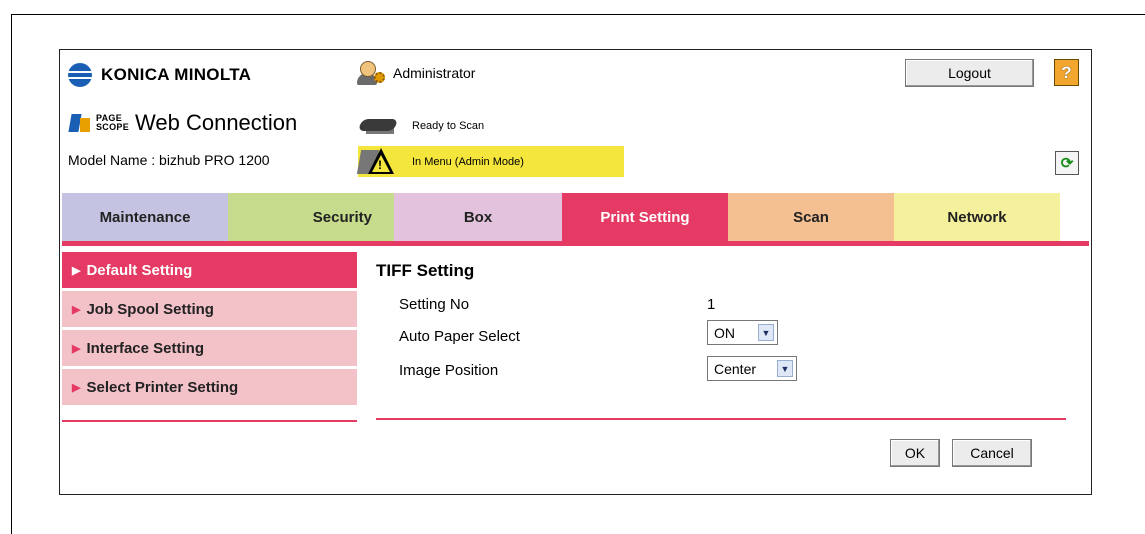 The height and width of the screenshot is (534, 1145). Describe the element at coordinates (139, 270) in the screenshot. I see `sidebar-item-label: Default Setting` at that location.